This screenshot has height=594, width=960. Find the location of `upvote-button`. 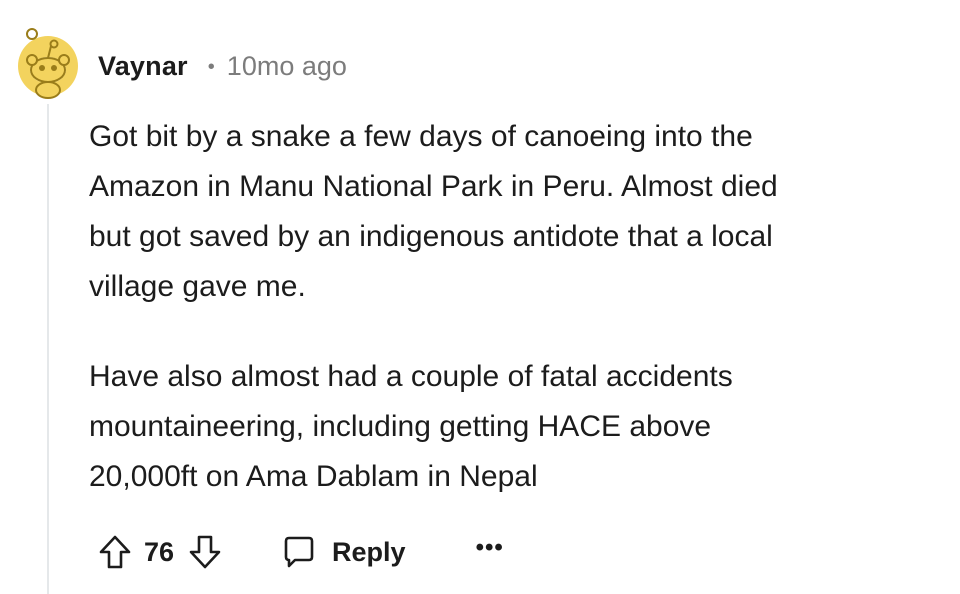

upvote-button is located at coordinates (115, 552).